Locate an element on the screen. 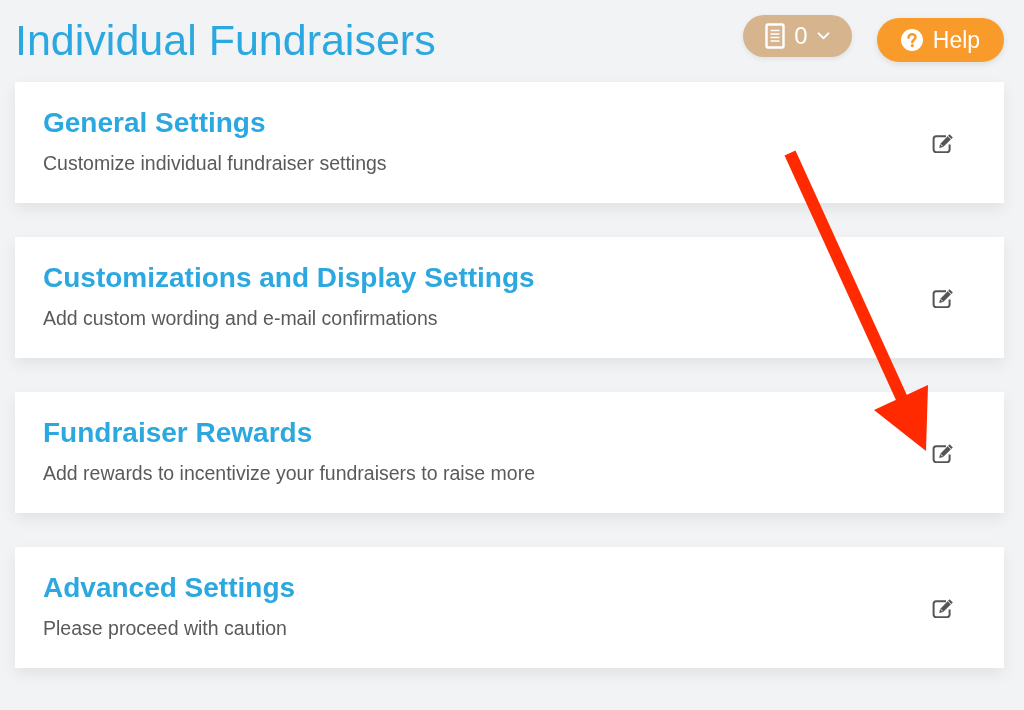 The width and height of the screenshot is (1024, 710). help-button: Help is located at coordinates (940, 40).